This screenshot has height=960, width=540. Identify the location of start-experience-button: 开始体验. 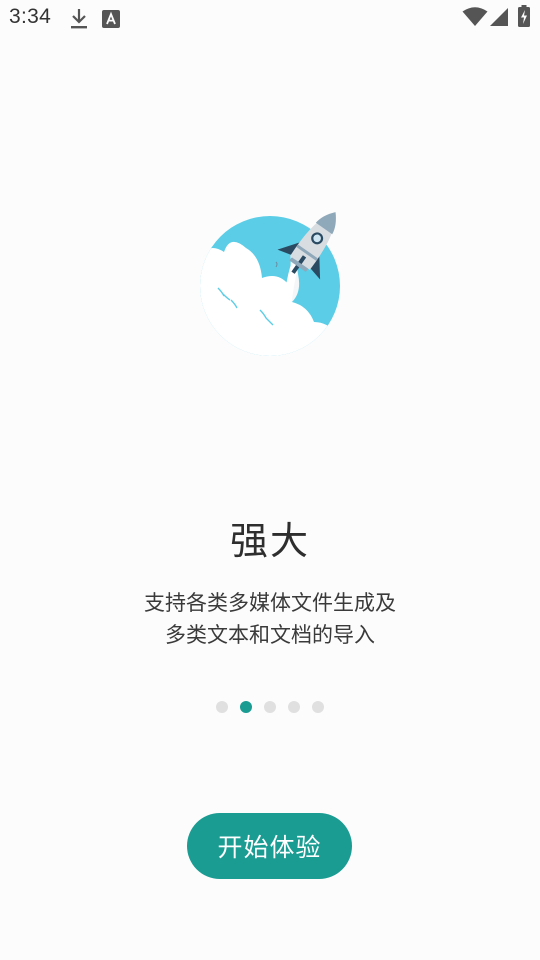
(269, 846).